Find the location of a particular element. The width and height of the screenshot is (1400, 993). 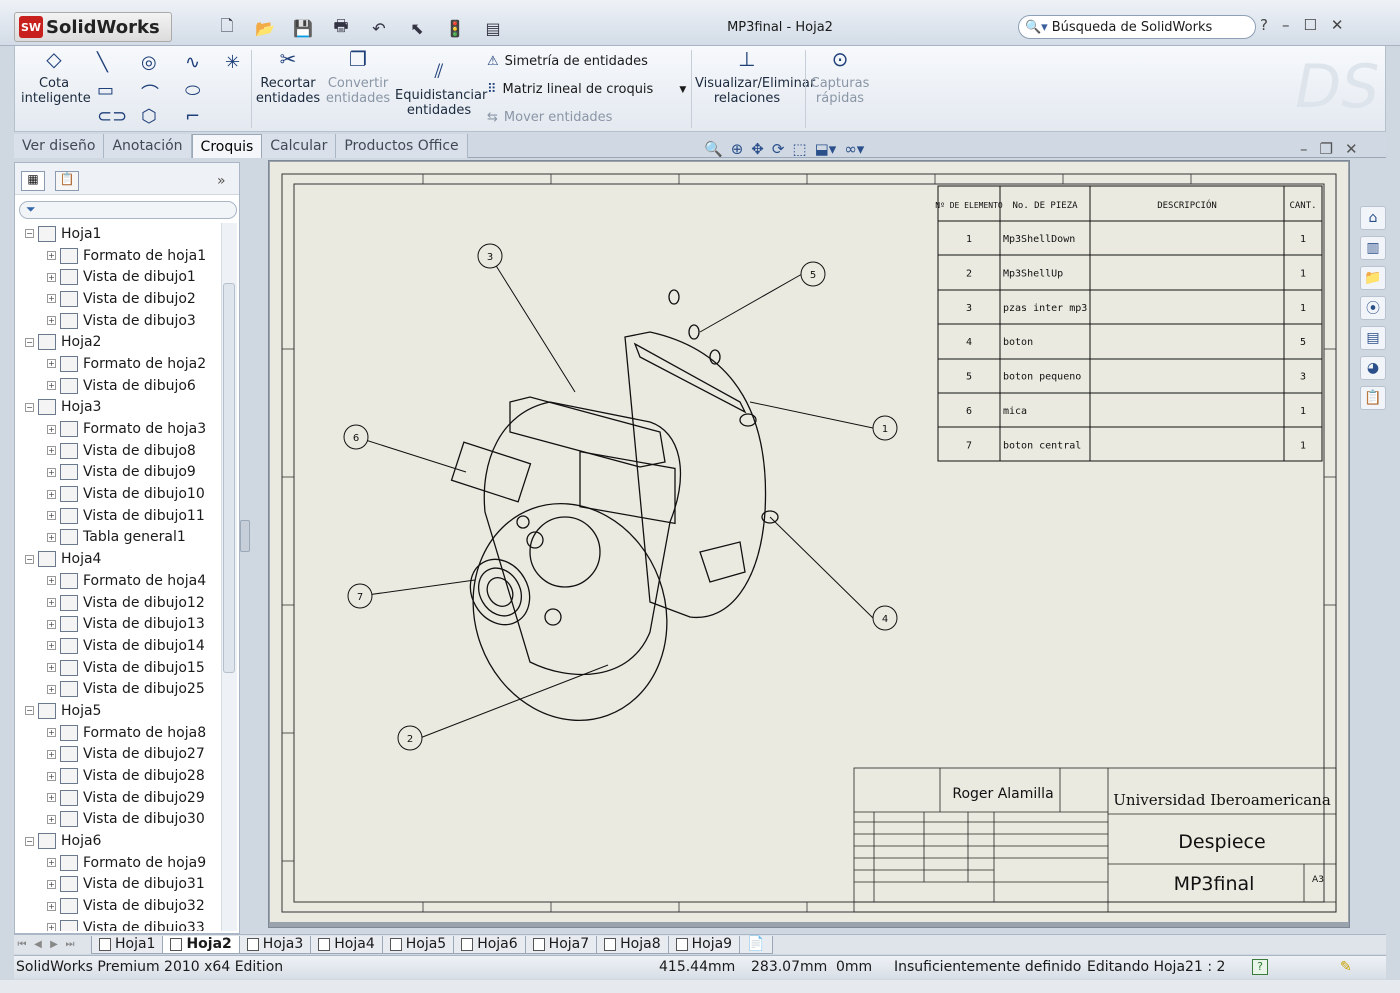

tab-productos-office: Productos Office is located at coordinates (402, 146).